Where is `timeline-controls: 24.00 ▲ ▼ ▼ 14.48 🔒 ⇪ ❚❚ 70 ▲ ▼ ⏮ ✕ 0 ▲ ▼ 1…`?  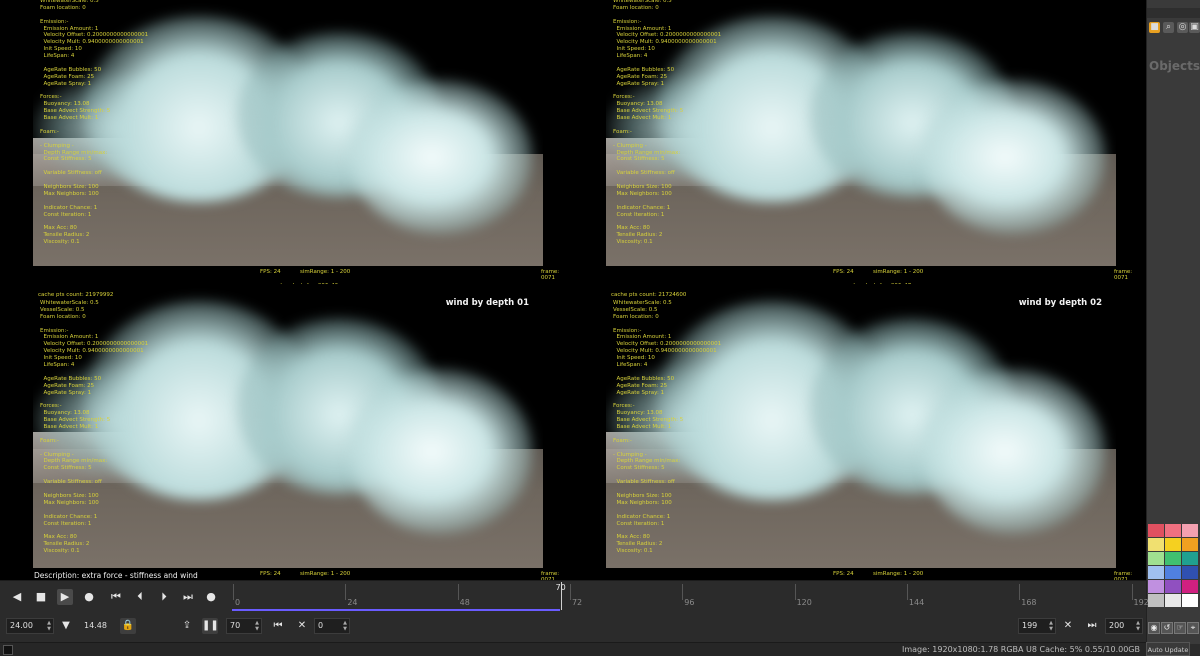
timeline-controls: 24.00 ▲ ▼ ▼ 14.48 🔒 ⇪ ❚❚ 70 ▲ ▼ ⏮ ✕ 0 ▲ ▼ 1… is located at coordinates (573, 627).